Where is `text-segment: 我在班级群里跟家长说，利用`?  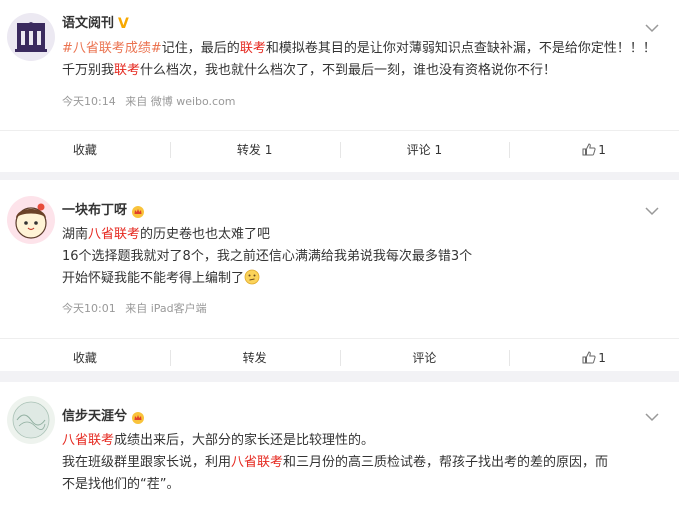
text-segment: 我在班级群里跟家长说，利用 is located at coordinates (147, 462).